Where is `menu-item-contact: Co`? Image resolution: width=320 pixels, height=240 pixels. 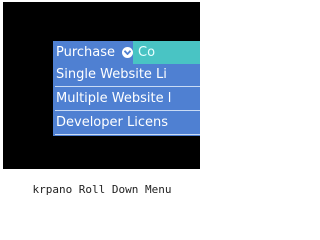 menu-item-contact: Co is located at coordinates (166, 52).